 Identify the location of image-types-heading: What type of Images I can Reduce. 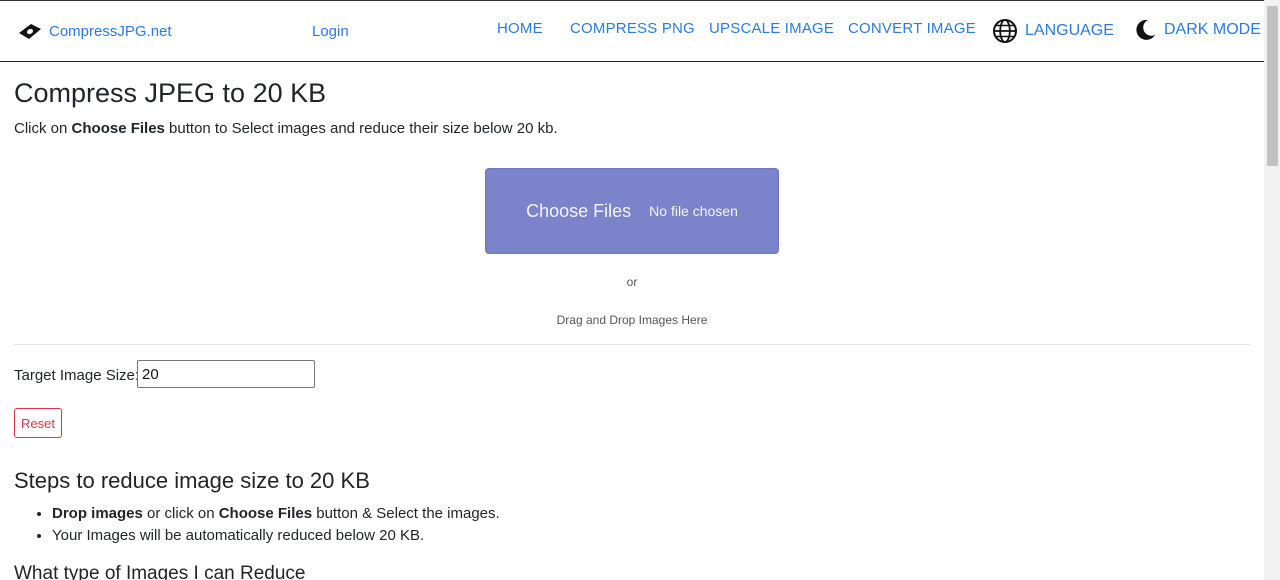
(160, 571).